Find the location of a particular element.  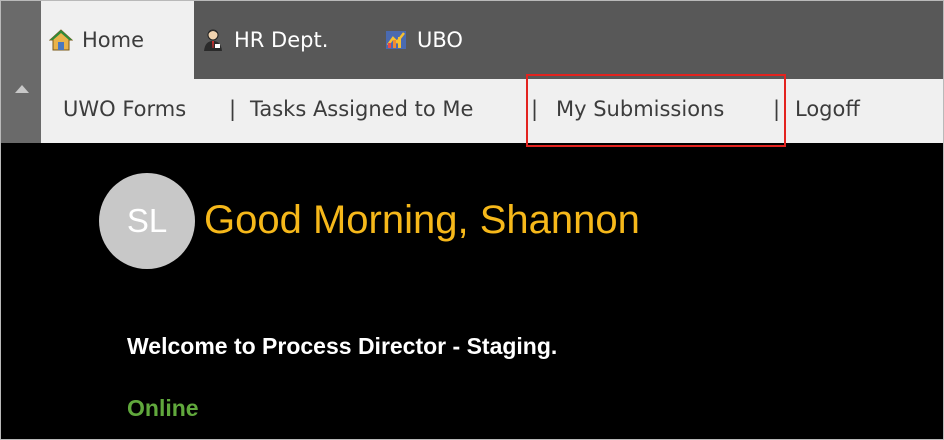

tab-ubo-label: UBO is located at coordinates (440, 40).